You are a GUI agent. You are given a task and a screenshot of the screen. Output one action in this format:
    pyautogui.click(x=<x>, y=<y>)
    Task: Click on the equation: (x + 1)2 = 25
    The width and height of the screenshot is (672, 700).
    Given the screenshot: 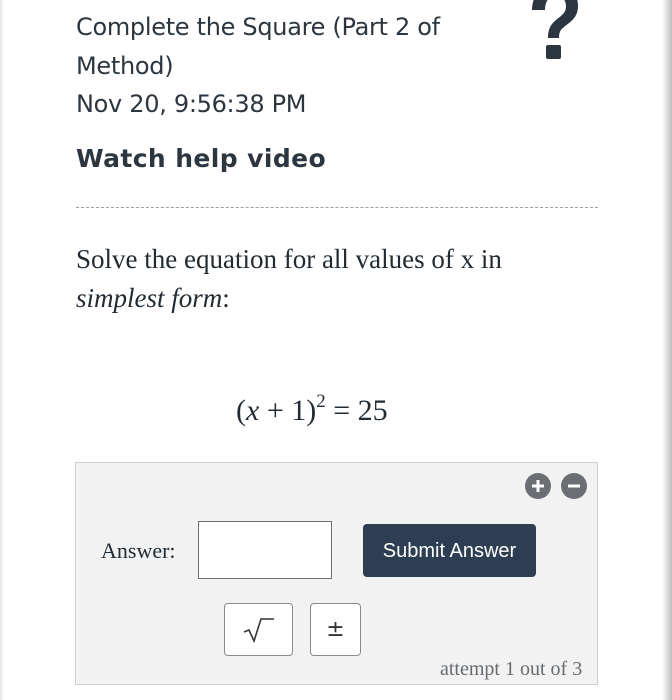 What is the action you would take?
    pyautogui.click(x=312, y=406)
    